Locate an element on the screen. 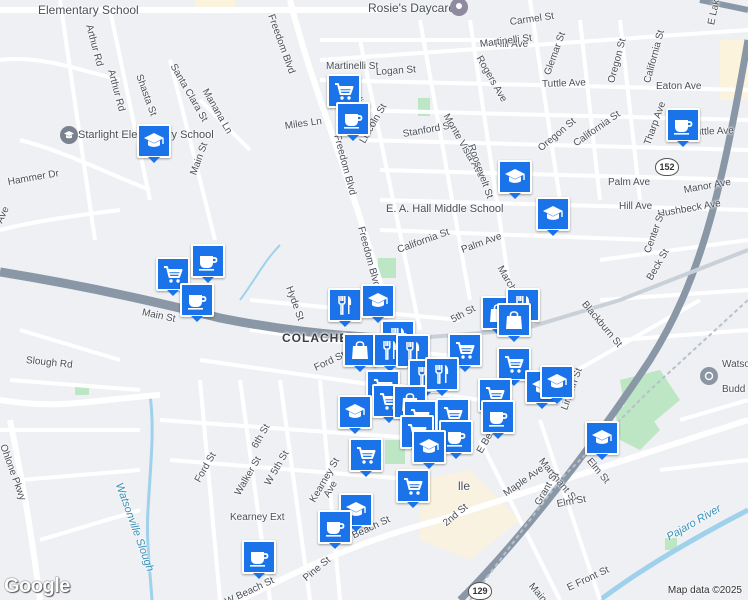 The width and height of the screenshot is (748, 600). map-label: COLACHE is located at coordinates (315, 338).